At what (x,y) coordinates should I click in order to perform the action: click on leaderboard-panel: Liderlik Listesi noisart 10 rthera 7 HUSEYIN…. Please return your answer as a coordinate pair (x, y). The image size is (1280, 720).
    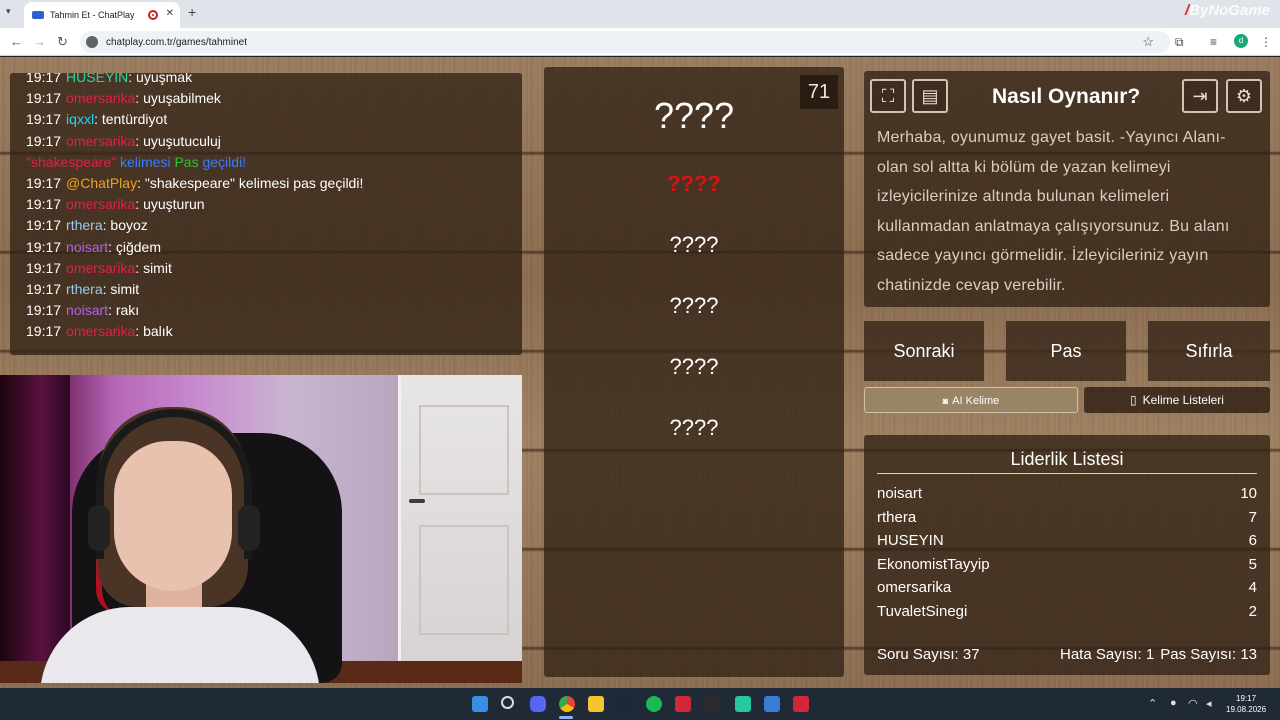
    Looking at the image, I should click on (1067, 555).